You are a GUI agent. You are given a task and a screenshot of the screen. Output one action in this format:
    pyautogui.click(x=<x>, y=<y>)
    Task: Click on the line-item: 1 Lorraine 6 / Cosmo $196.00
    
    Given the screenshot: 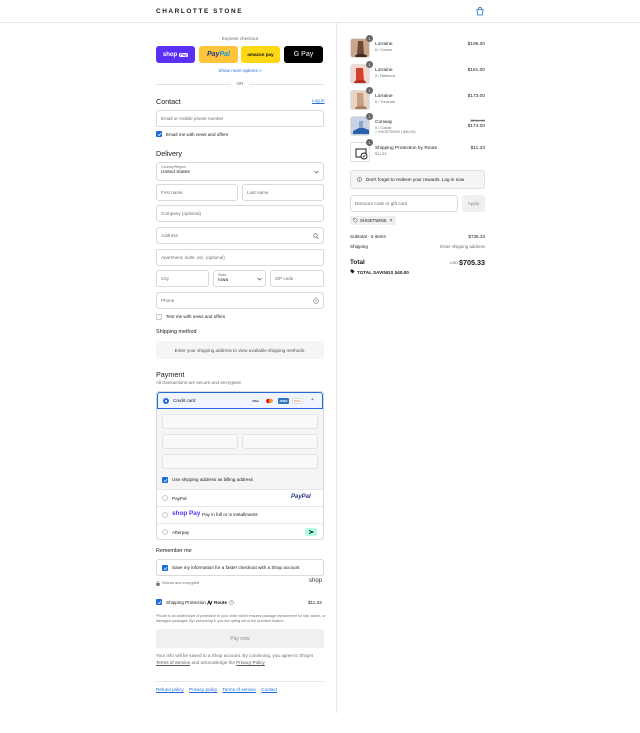 What is the action you would take?
    pyautogui.click(x=417, y=48)
    